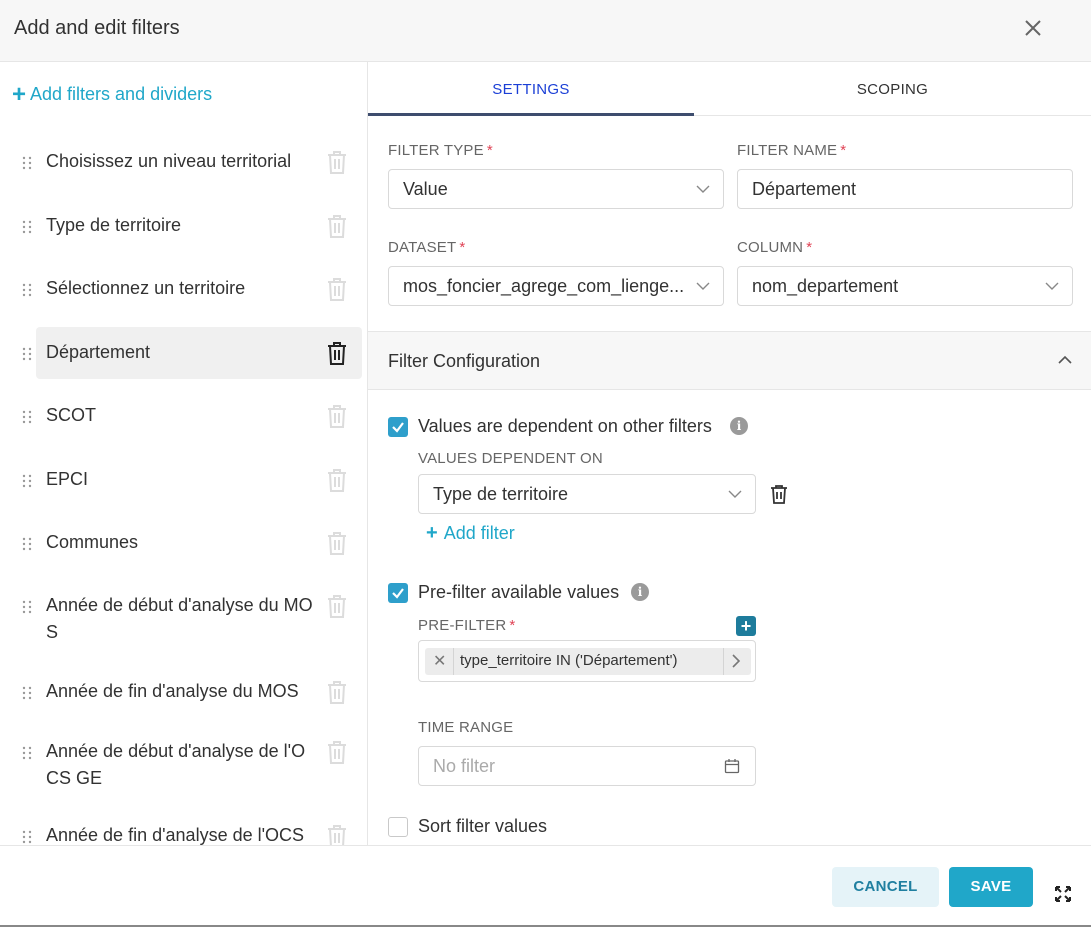 The height and width of the screenshot is (927, 1091). I want to click on add-filters-dividers-label: Add filters and dividers, so click(121, 94).